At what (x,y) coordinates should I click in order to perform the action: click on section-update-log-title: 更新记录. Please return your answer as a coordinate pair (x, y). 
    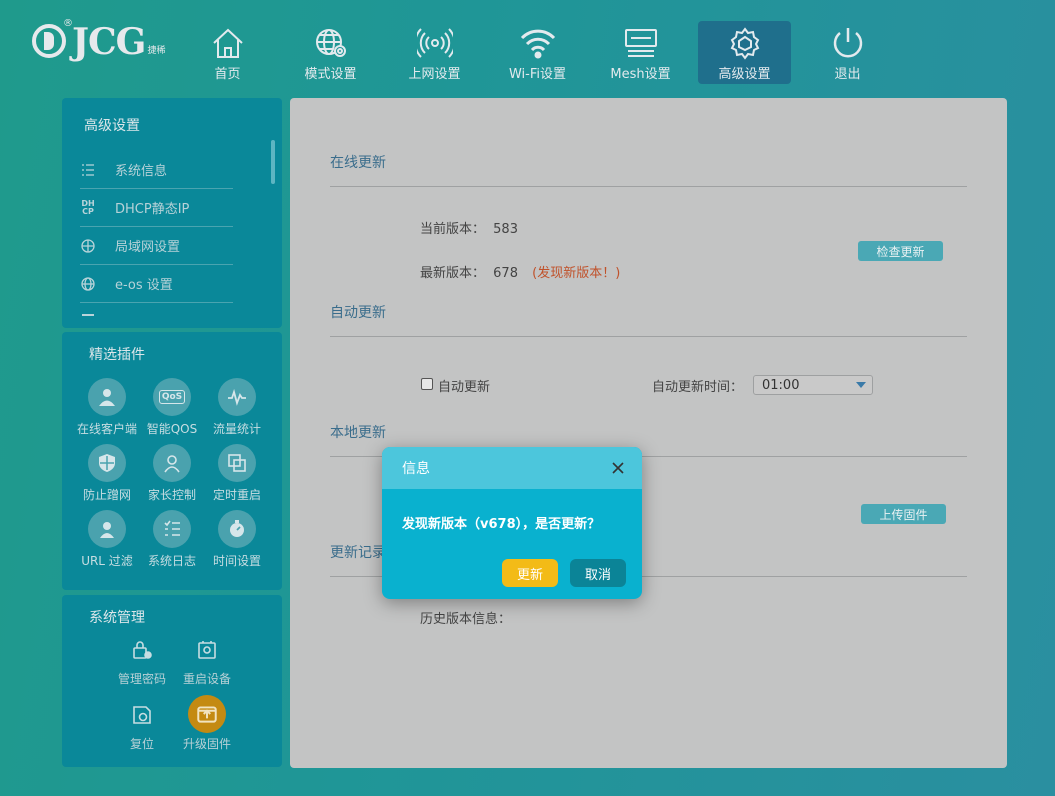
    Looking at the image, I should click on (358, 553).